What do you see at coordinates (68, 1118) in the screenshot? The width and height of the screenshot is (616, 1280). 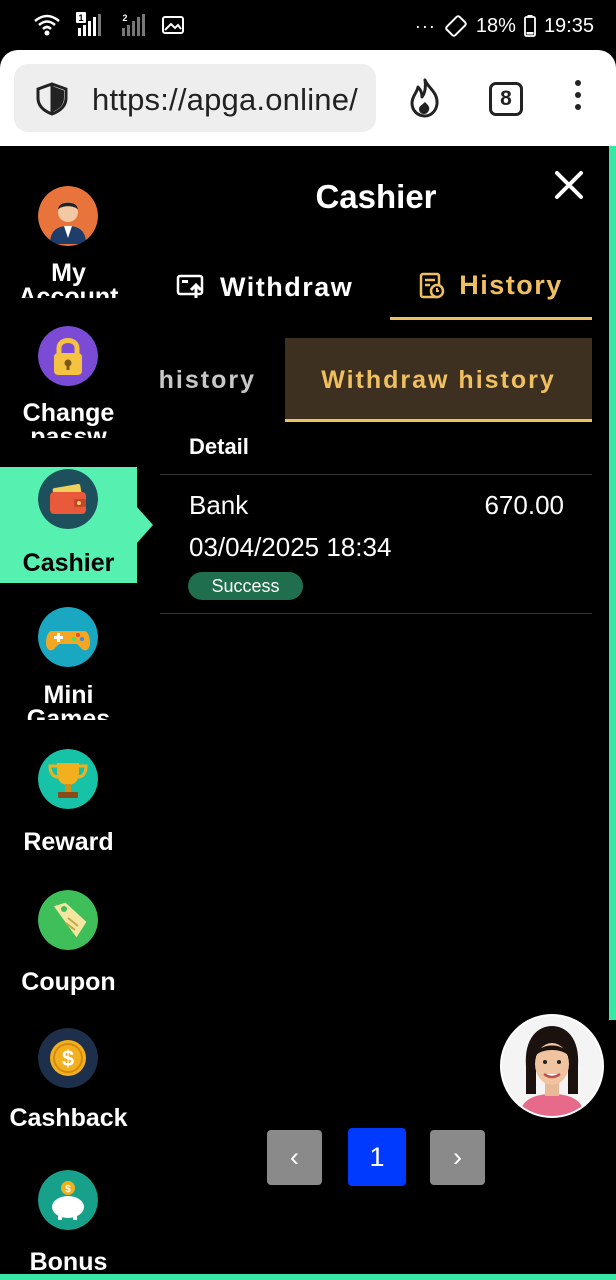 I see `sidebar-item-label: Cashback` at bounding box center [68, 1118].